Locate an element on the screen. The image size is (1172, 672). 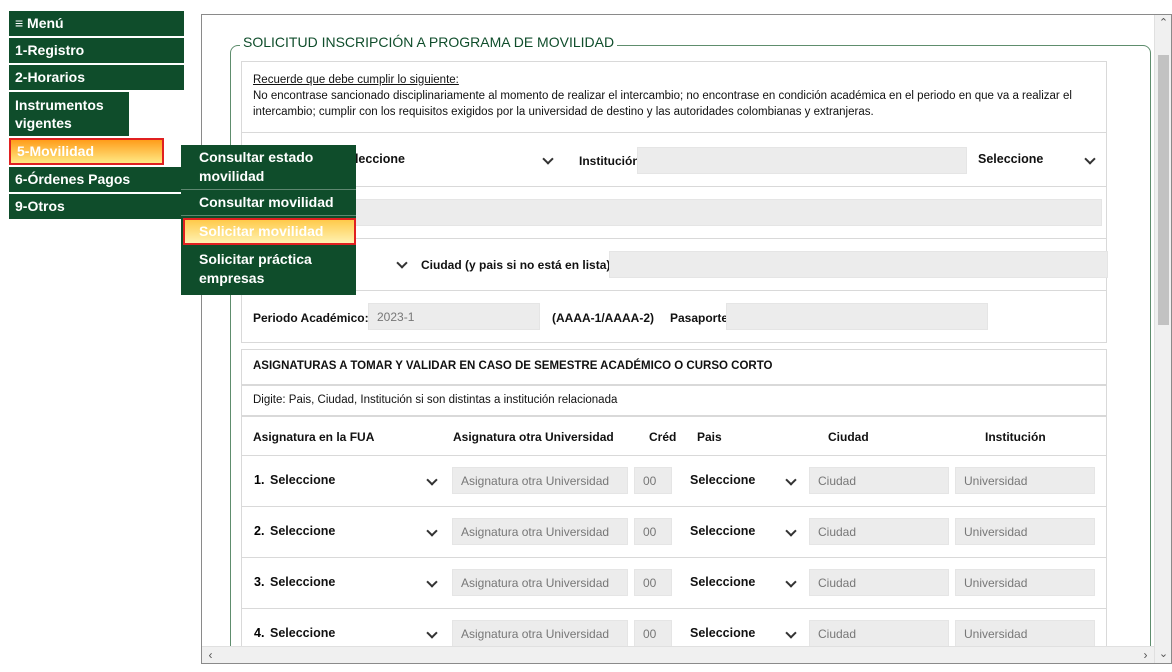
submenu-consultar-movilidad: Consultar movilidad is located at coordinates (268, 203).